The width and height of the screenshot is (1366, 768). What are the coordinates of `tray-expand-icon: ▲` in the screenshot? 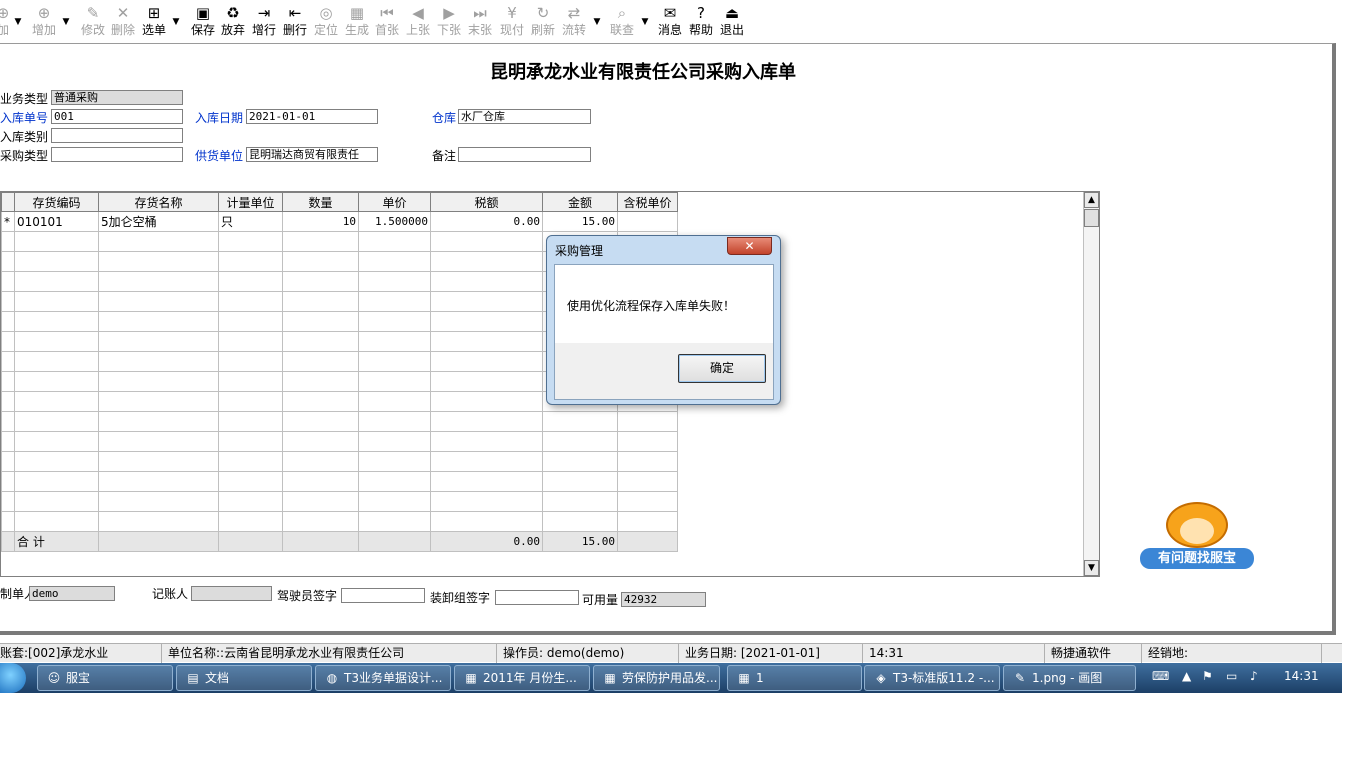 It's located at (1186, 676).